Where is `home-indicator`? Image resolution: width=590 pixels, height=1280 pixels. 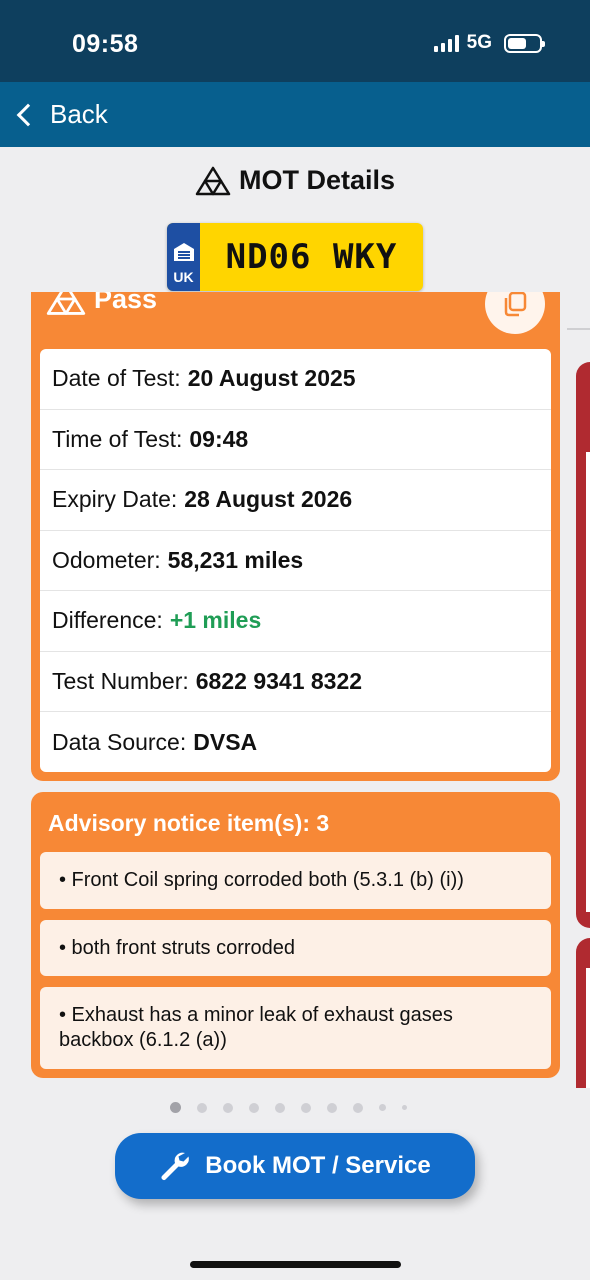 home-indicator is located at coordinates (295, 1264).